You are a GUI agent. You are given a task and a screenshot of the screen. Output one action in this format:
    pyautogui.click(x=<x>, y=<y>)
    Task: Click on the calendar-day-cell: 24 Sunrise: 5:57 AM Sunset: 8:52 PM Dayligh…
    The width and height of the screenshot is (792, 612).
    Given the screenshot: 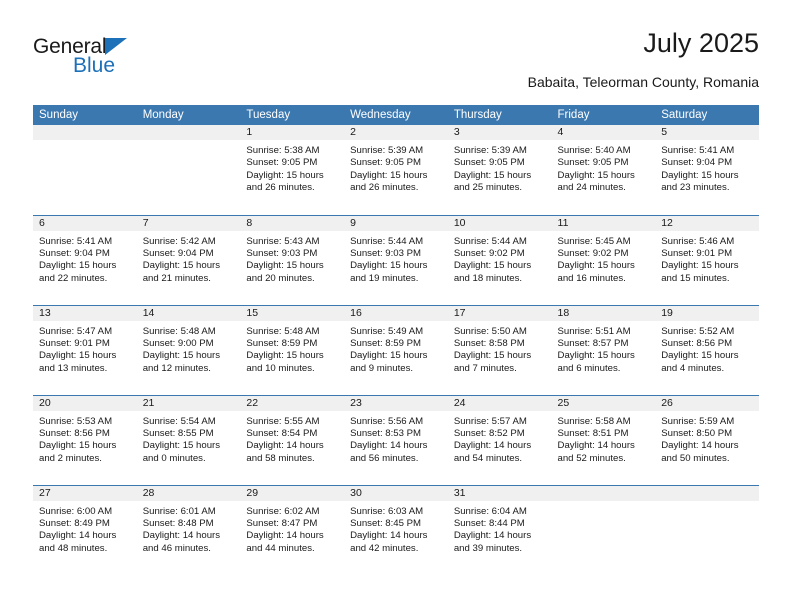 What is the action you would take?
    pyautogui.click(x=499, y=439)
    